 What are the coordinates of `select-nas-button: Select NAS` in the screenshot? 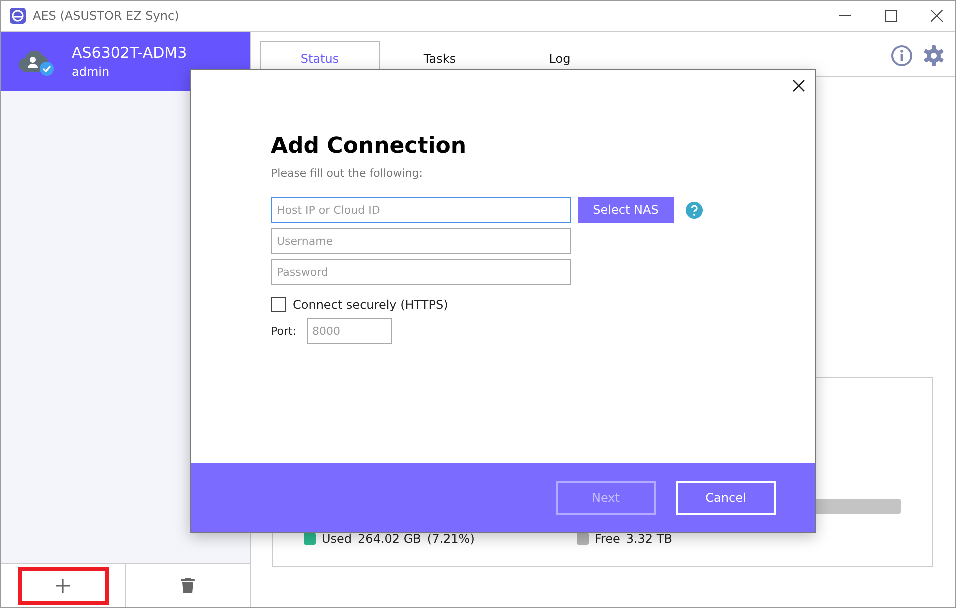 It's located at (626, 210).